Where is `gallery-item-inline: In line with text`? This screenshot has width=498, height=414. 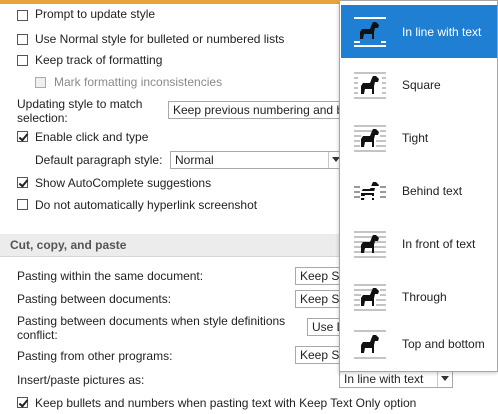
gallery-item-inline: In line with text is located at coordinates (419, 31).